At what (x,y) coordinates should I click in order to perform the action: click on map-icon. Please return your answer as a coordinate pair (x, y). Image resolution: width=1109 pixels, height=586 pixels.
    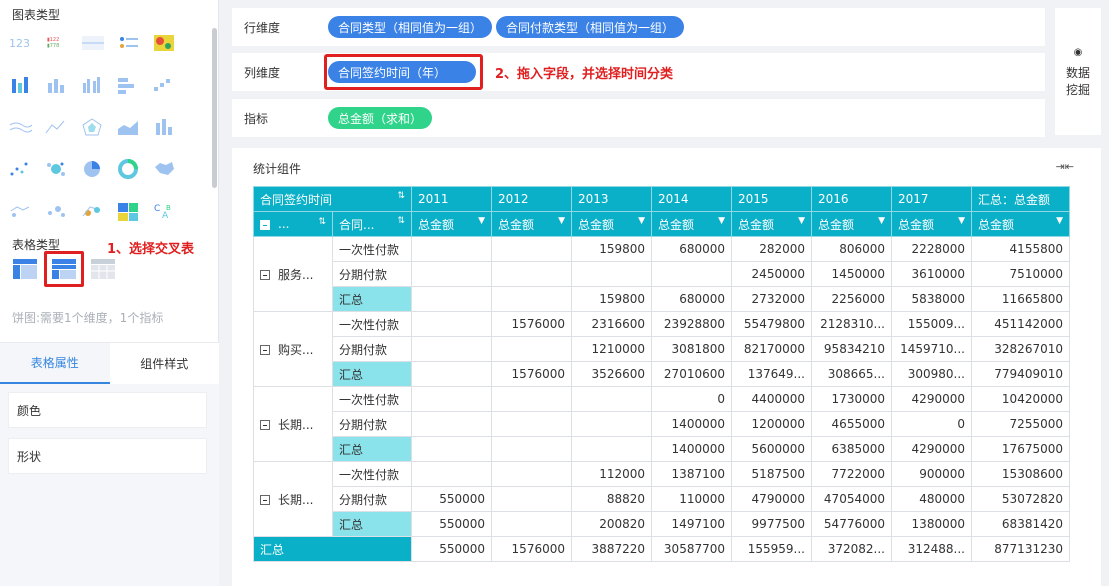
    Looking at the image, I should click on (165, 169).